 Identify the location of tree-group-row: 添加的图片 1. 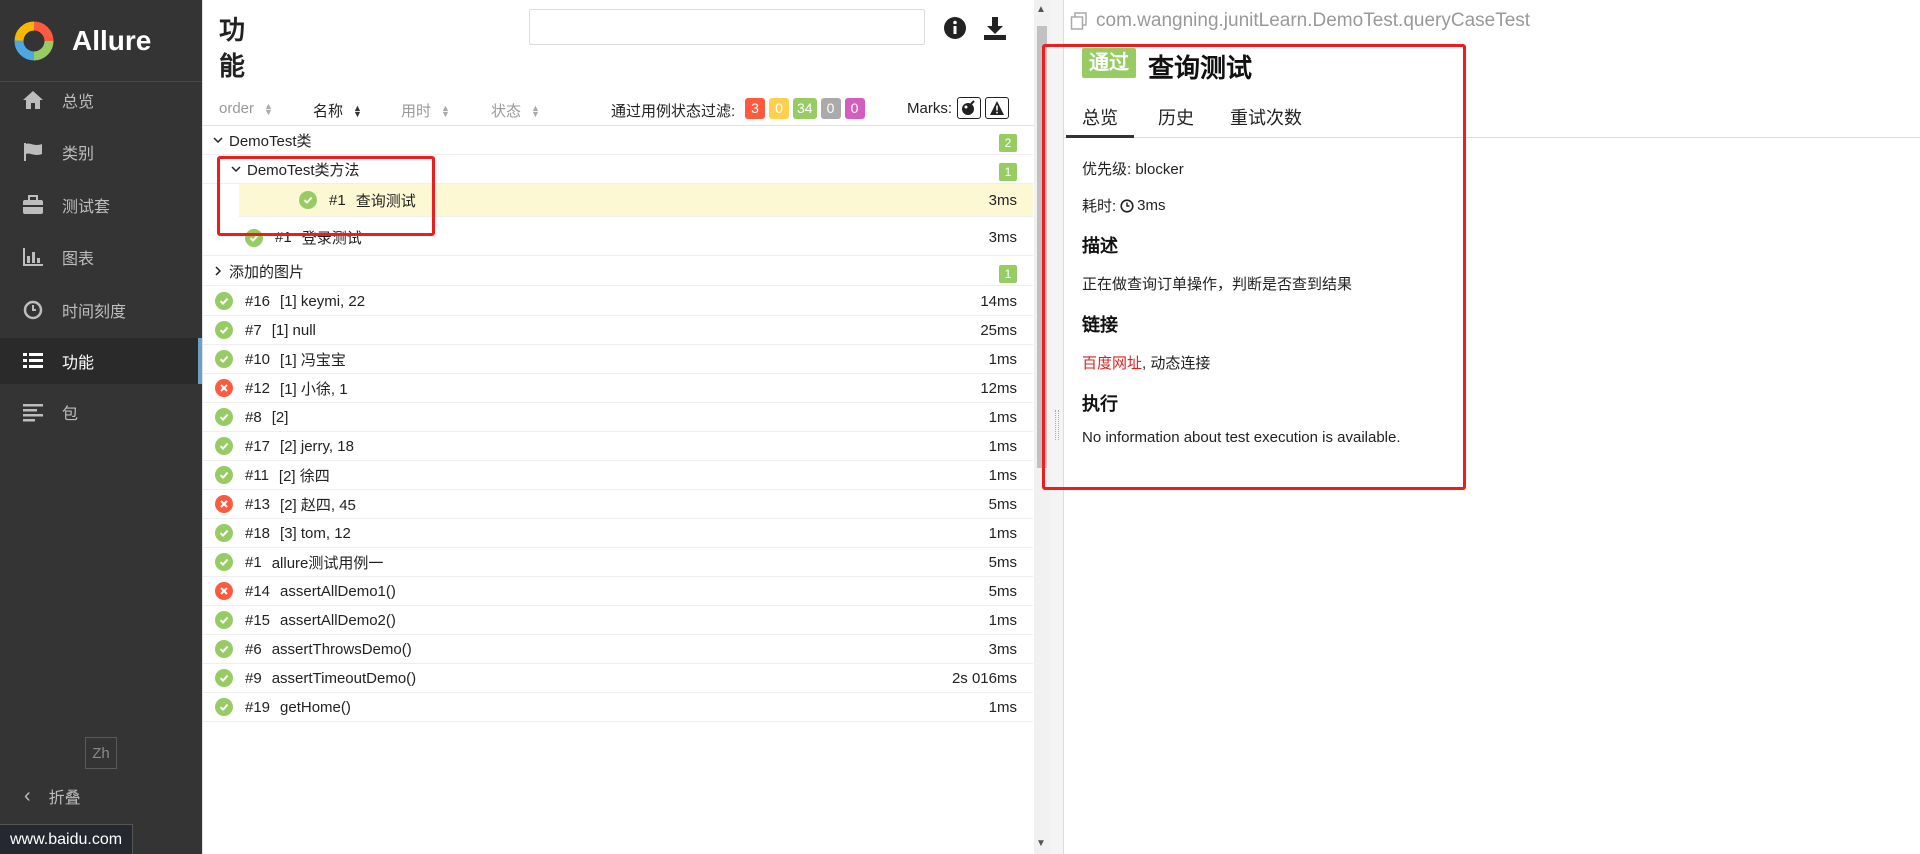
(618, 271).